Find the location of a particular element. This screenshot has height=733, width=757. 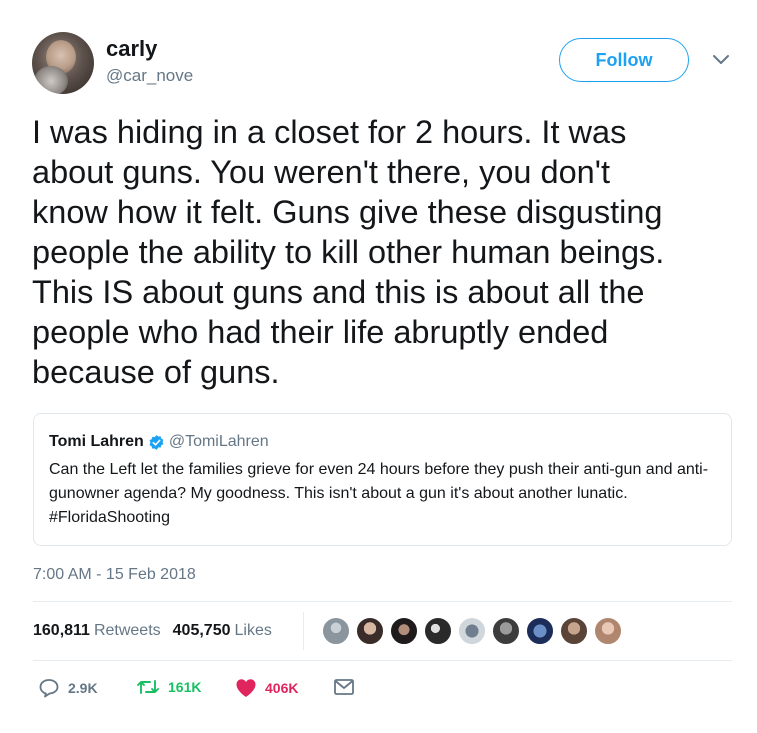

retweets-count: 160,811 is located at coordinates (61, 631).